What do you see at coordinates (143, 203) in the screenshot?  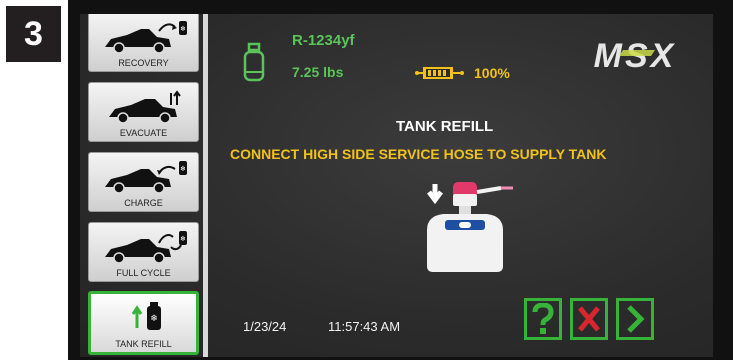 I see `mode-label-charge: CHARGE` at bounding box center [143, 203].